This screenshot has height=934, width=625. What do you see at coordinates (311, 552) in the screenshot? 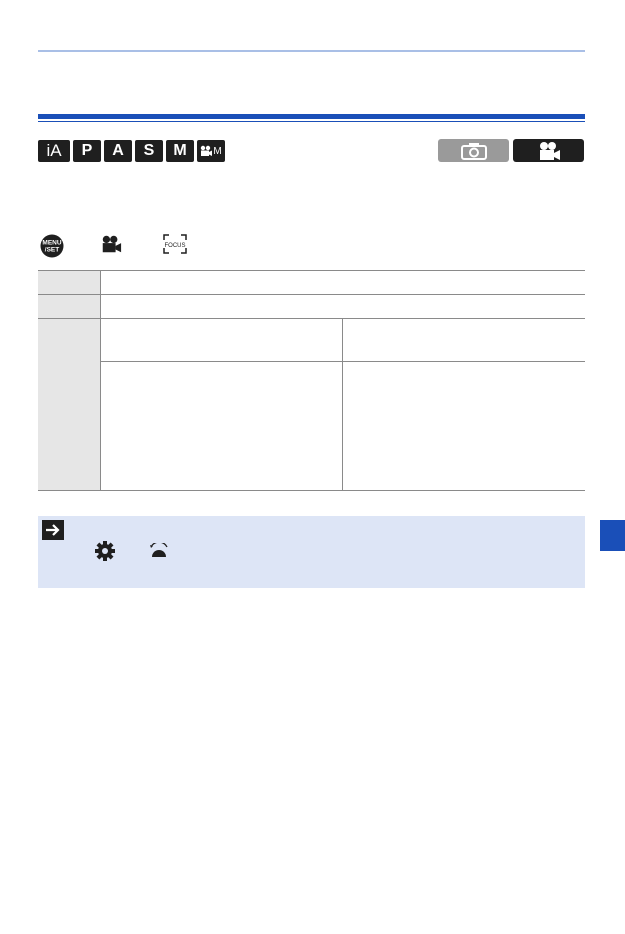
I see `note-box` at bounding box center [311, 552].